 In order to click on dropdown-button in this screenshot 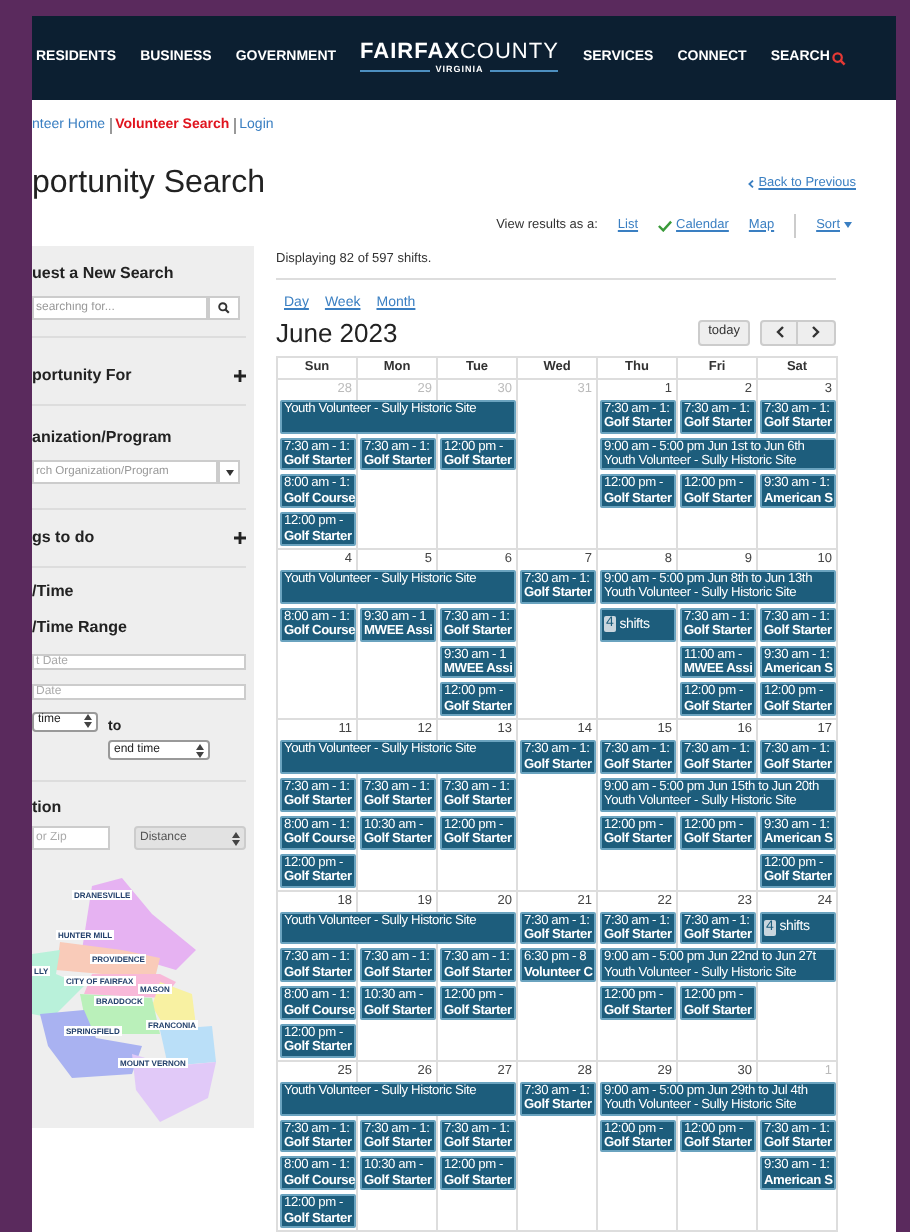, I will do `click(229, 472)`.